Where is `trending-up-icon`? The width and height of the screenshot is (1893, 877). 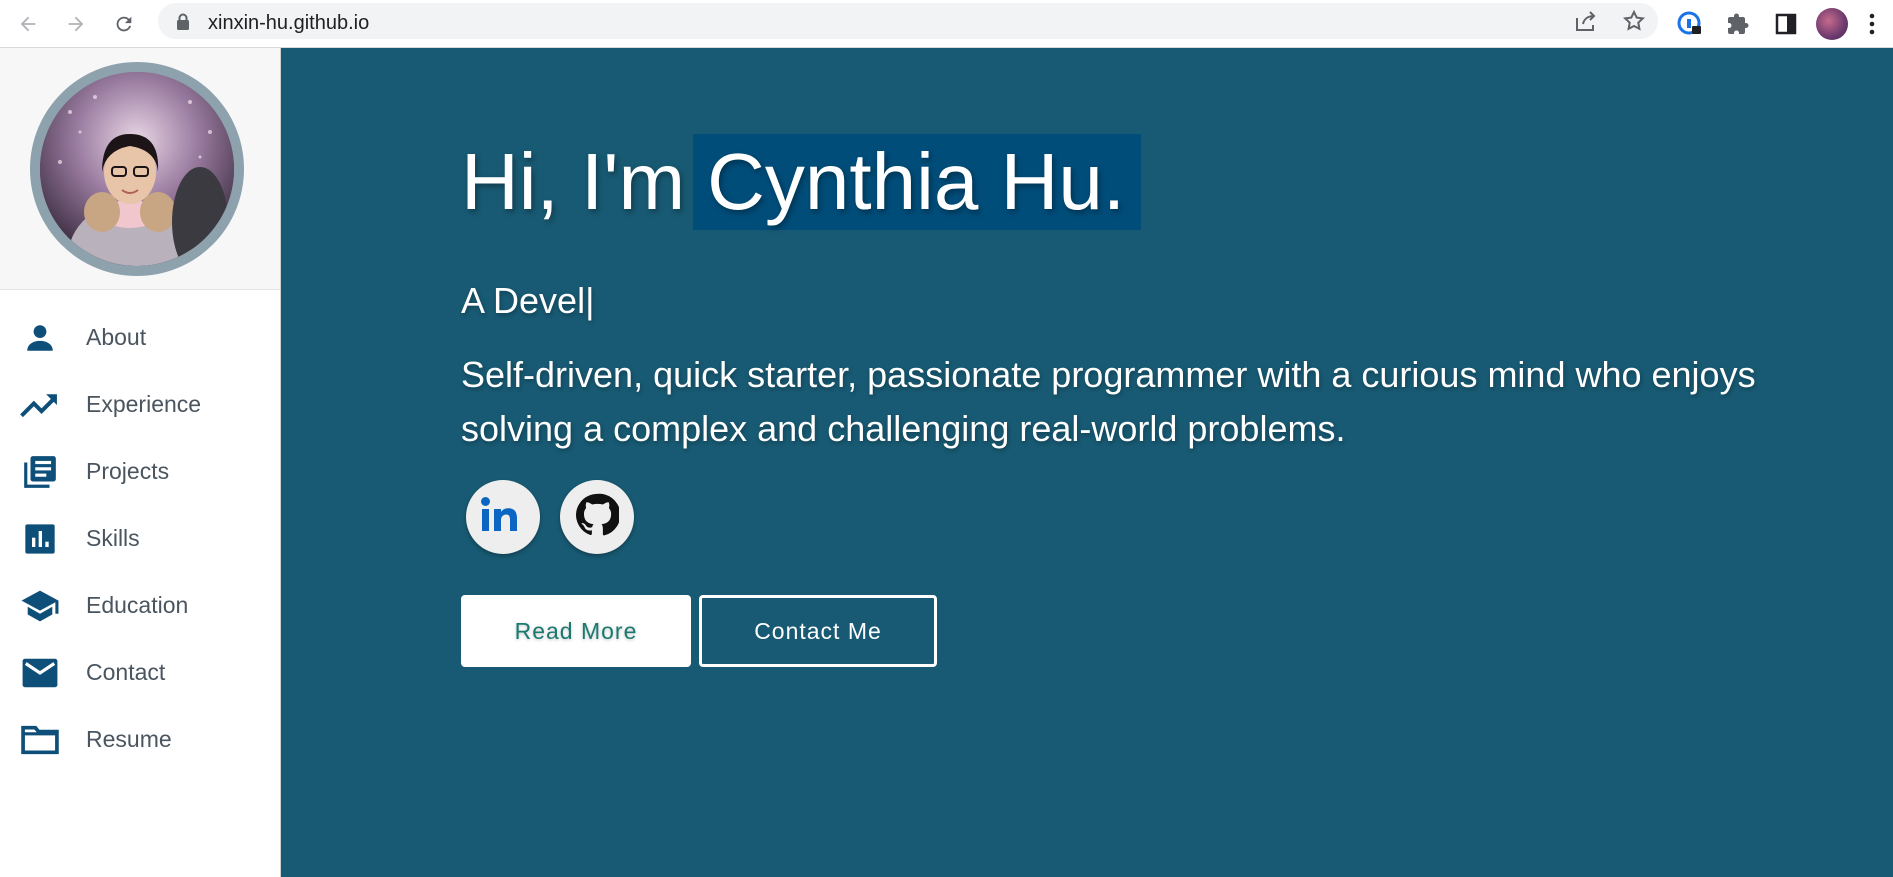 trending-up-icon is located at coordinates (40, 405).